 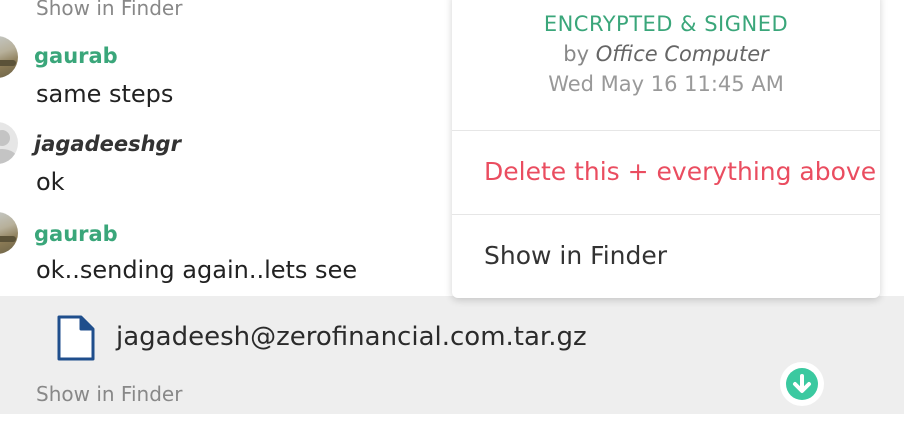 What do you see at coordinates (197, 270) in the screenshot?
I see `message-text: ok..sending again..lets see` at bounding box center [197, 270].